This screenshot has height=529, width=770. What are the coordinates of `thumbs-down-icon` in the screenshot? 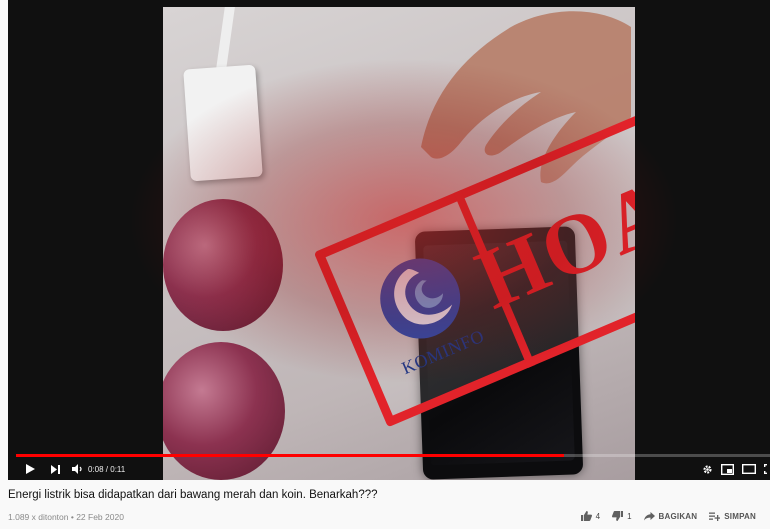 It's located at (618, 516).